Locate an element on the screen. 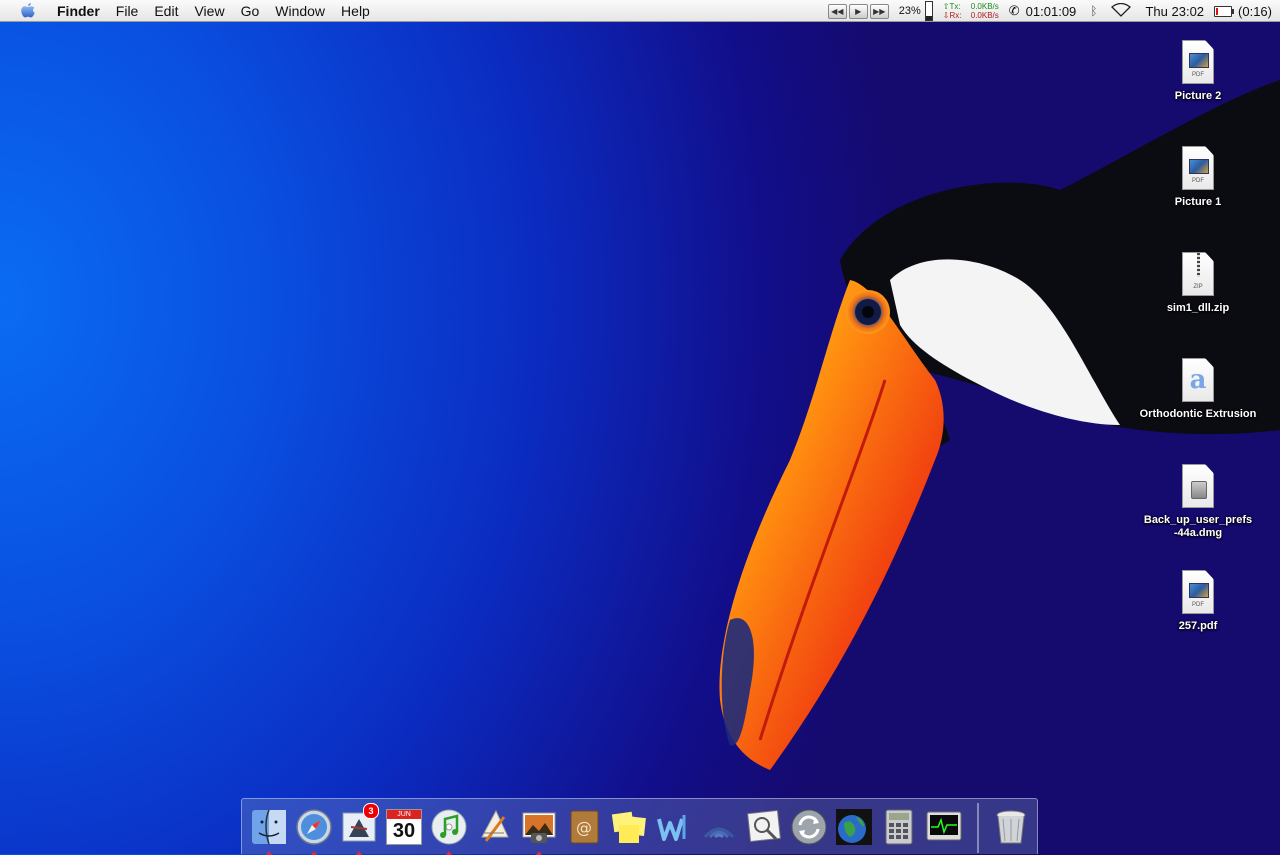  finder-icon is located at coordinates (269, 827).